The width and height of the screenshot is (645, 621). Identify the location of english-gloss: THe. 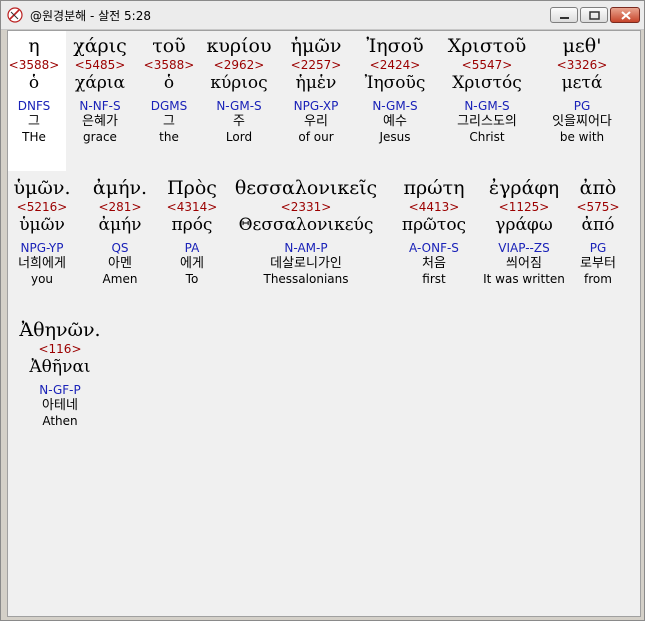
(34, 137).